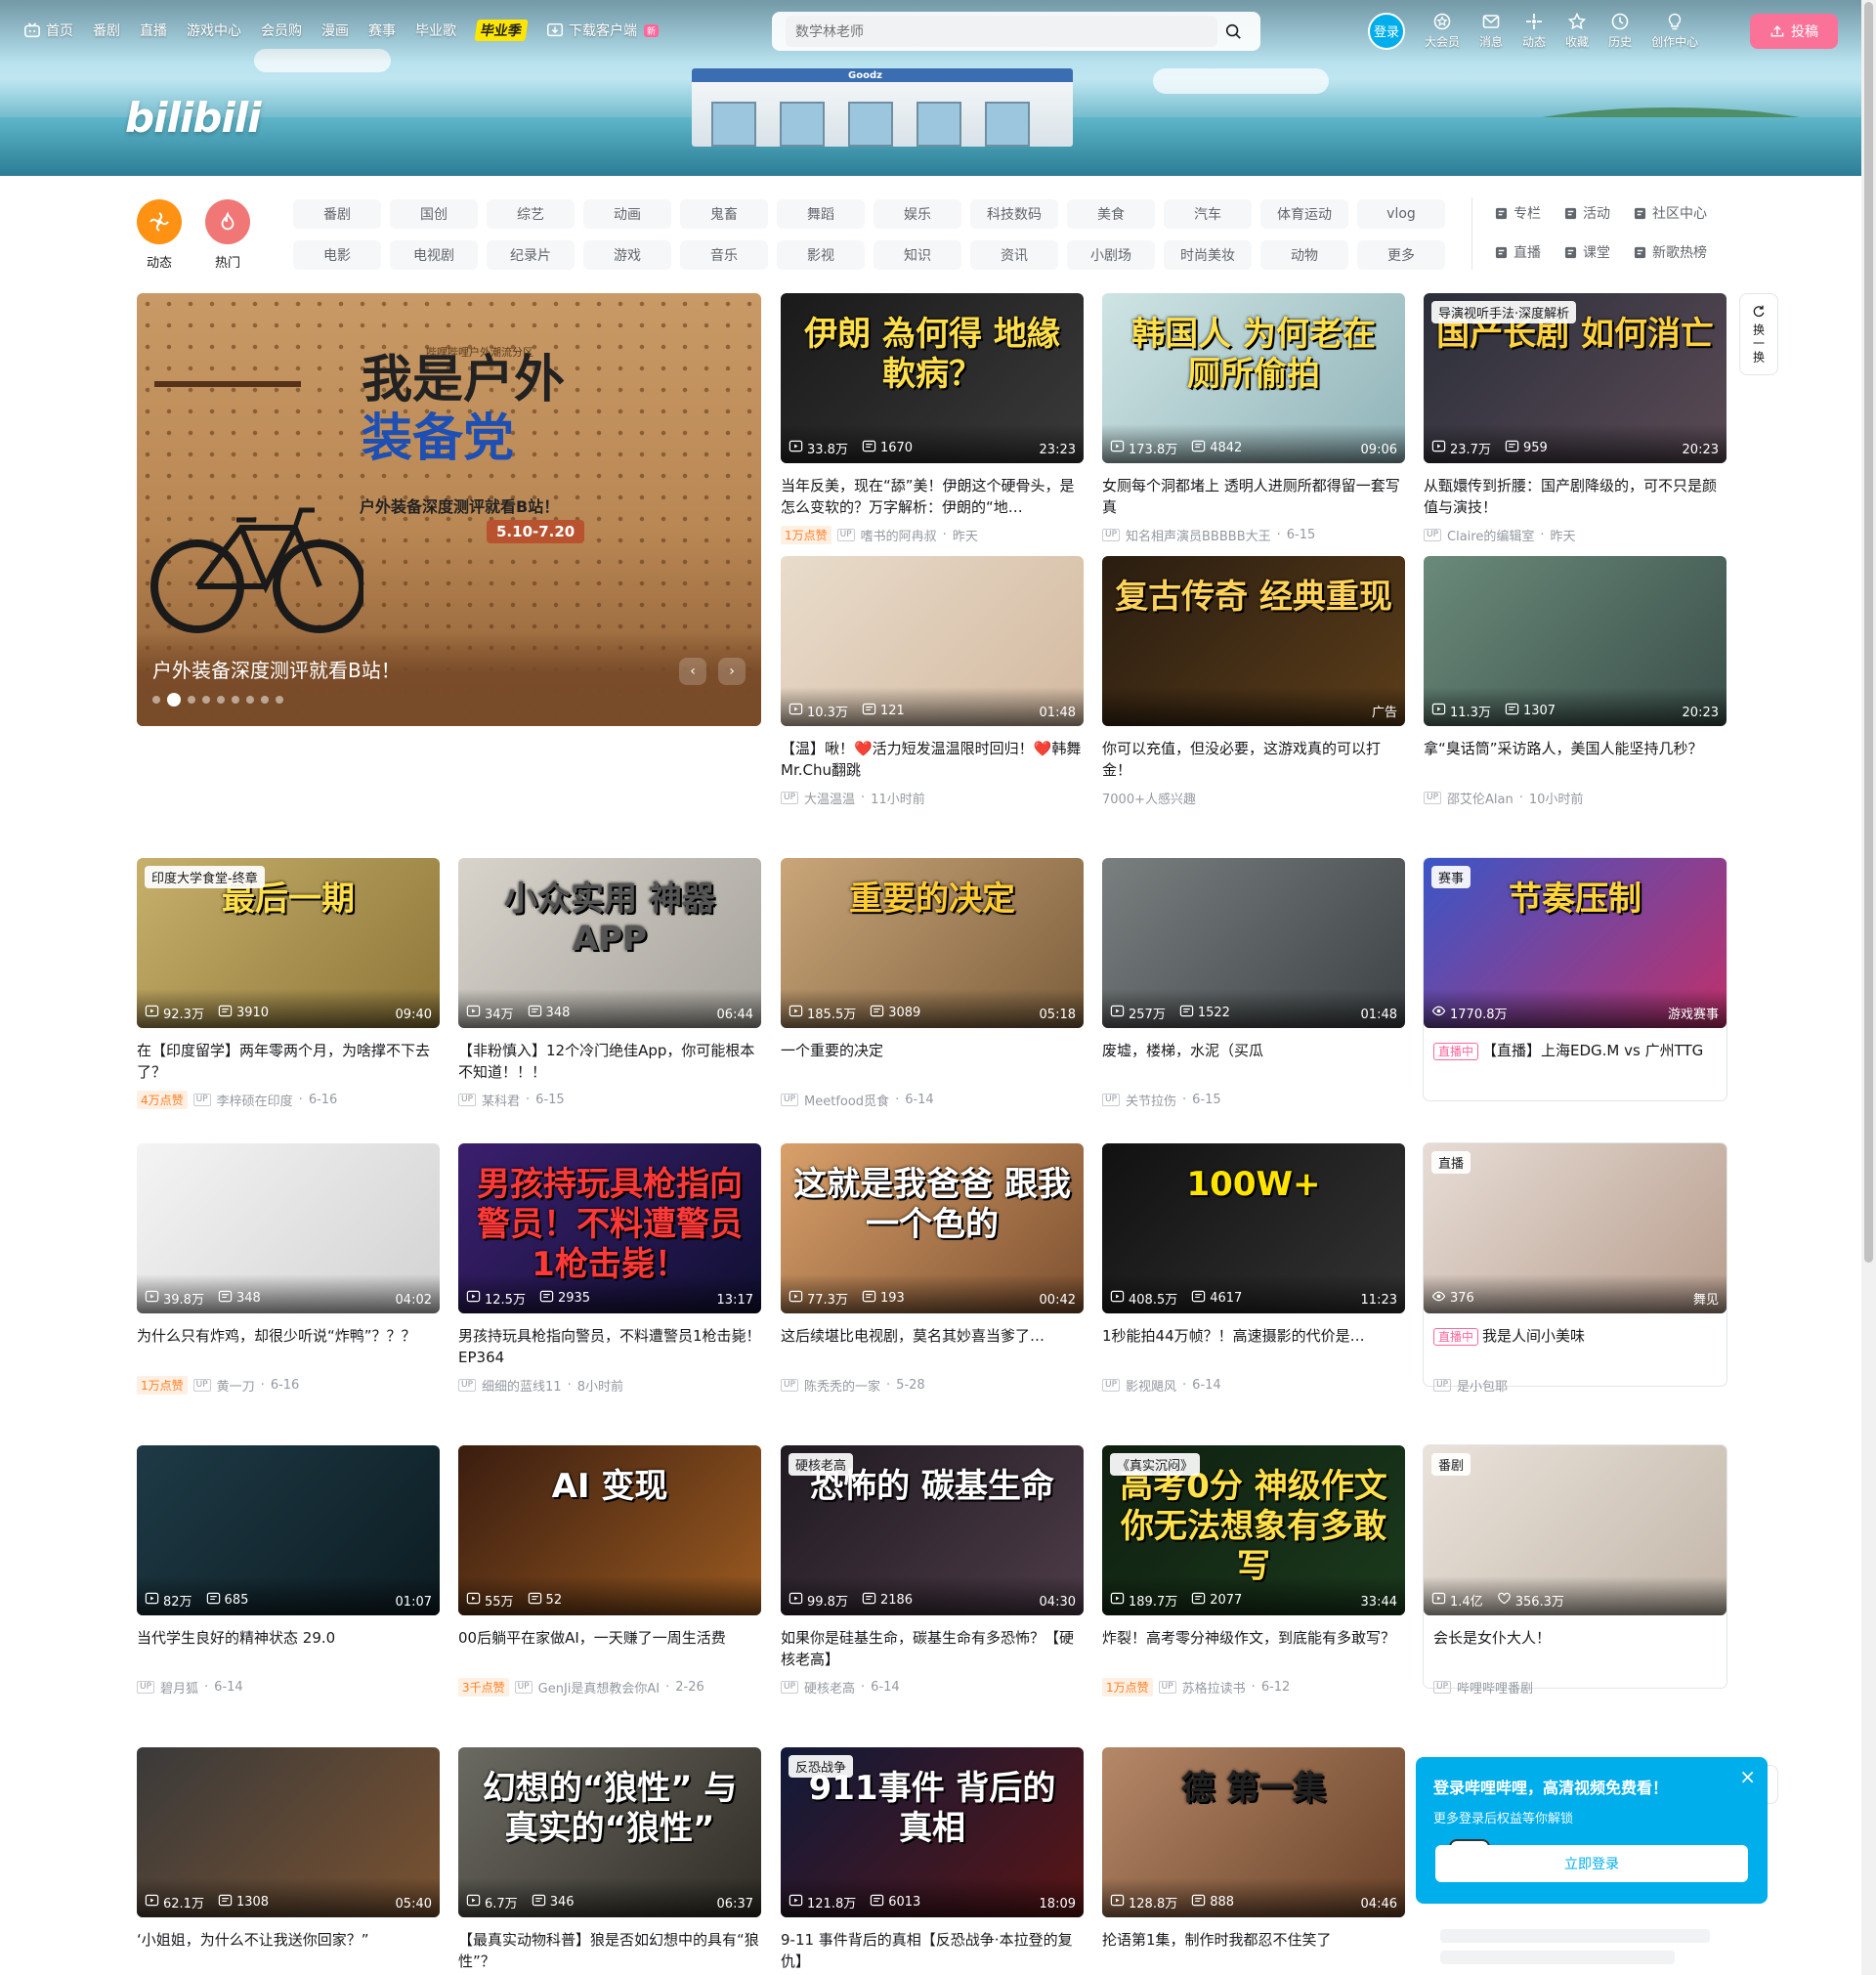  I want to click on video-author: 陈秃秃的一家, so click(842, 1385).